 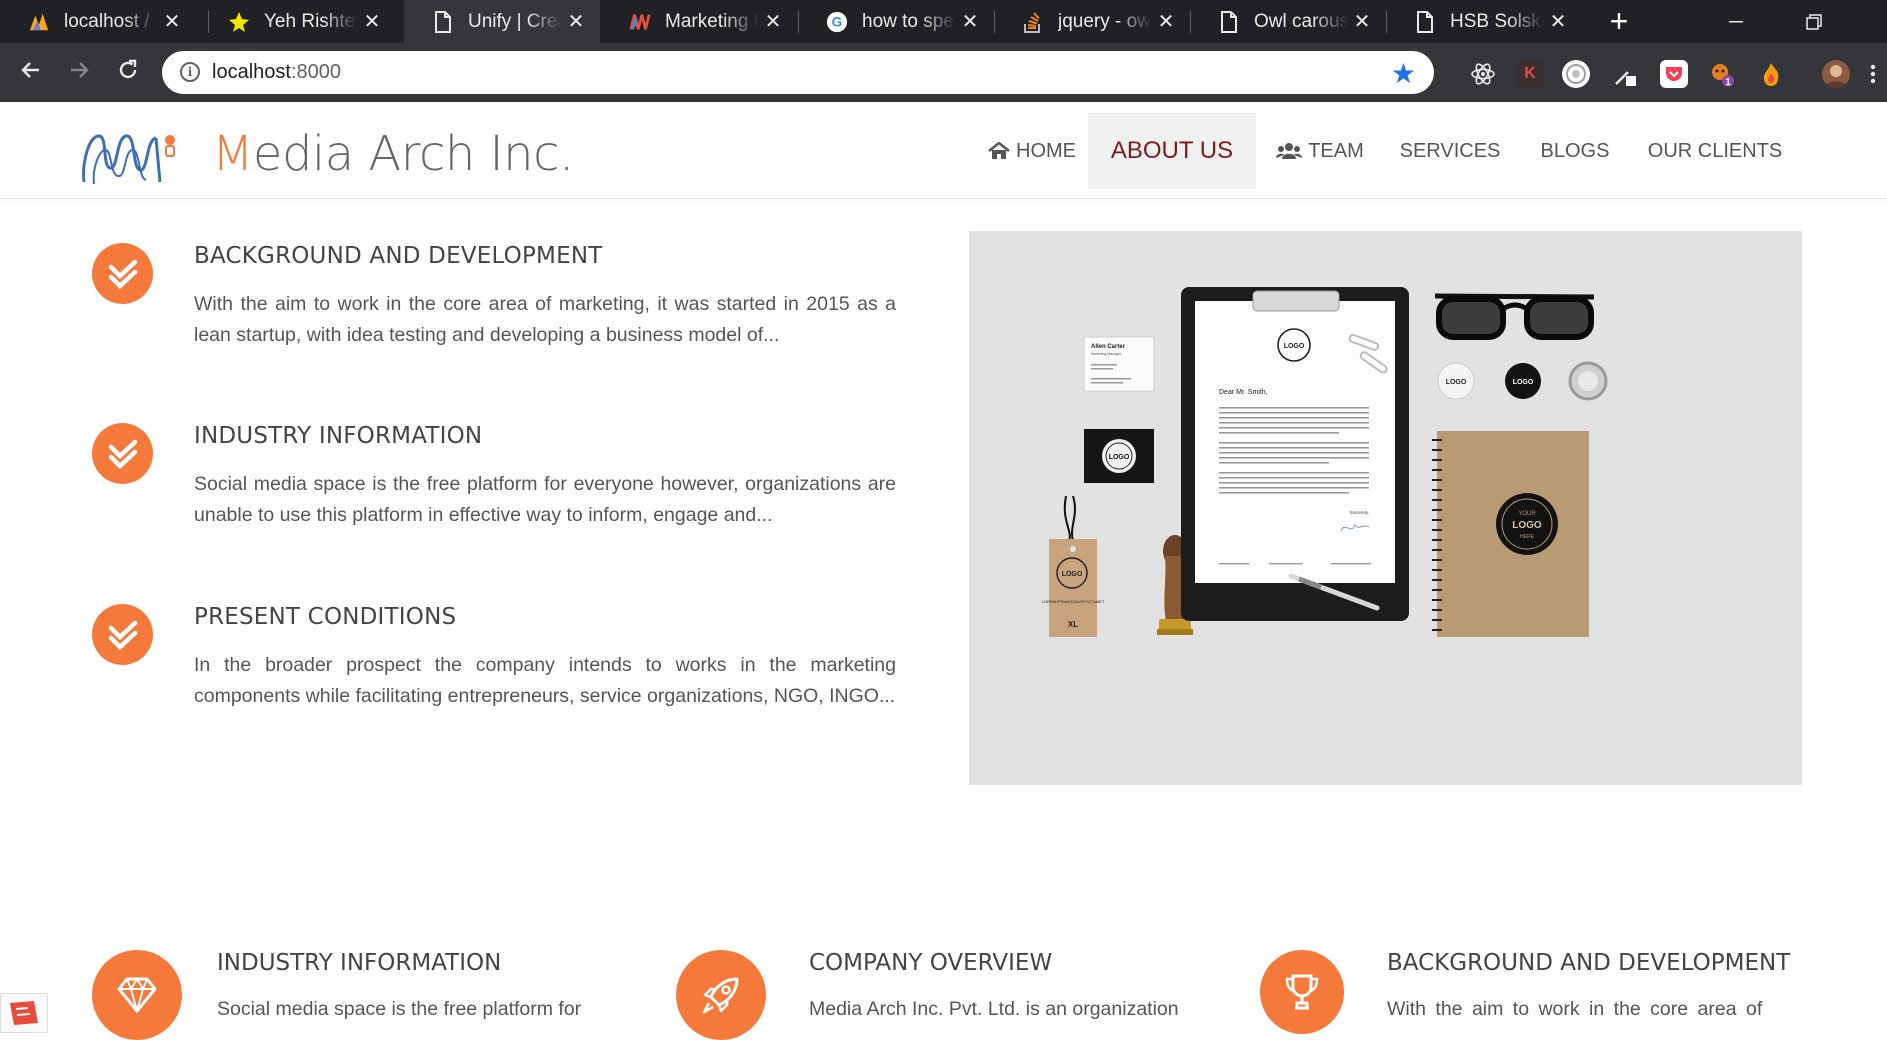 I want to click on floating-widget-button, so click(x=24, y=1013).